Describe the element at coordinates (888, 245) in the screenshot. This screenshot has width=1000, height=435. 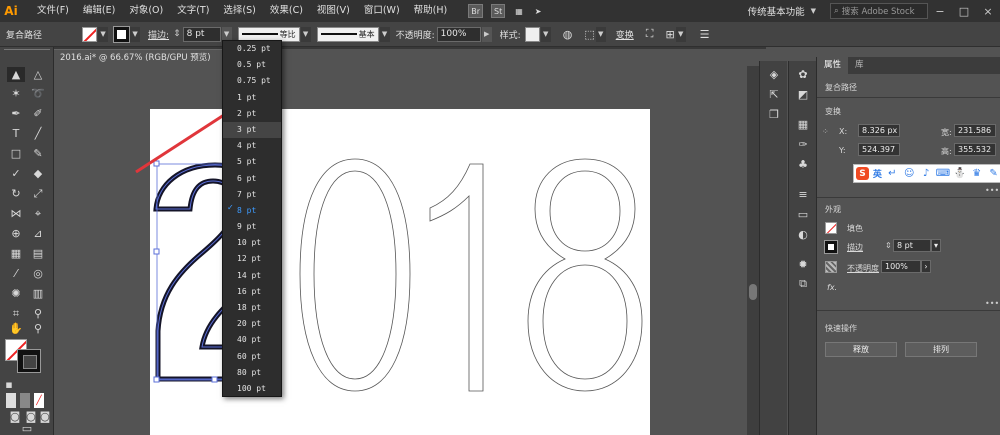
I see `stroke-stepper-panel: ⇕` at that location.